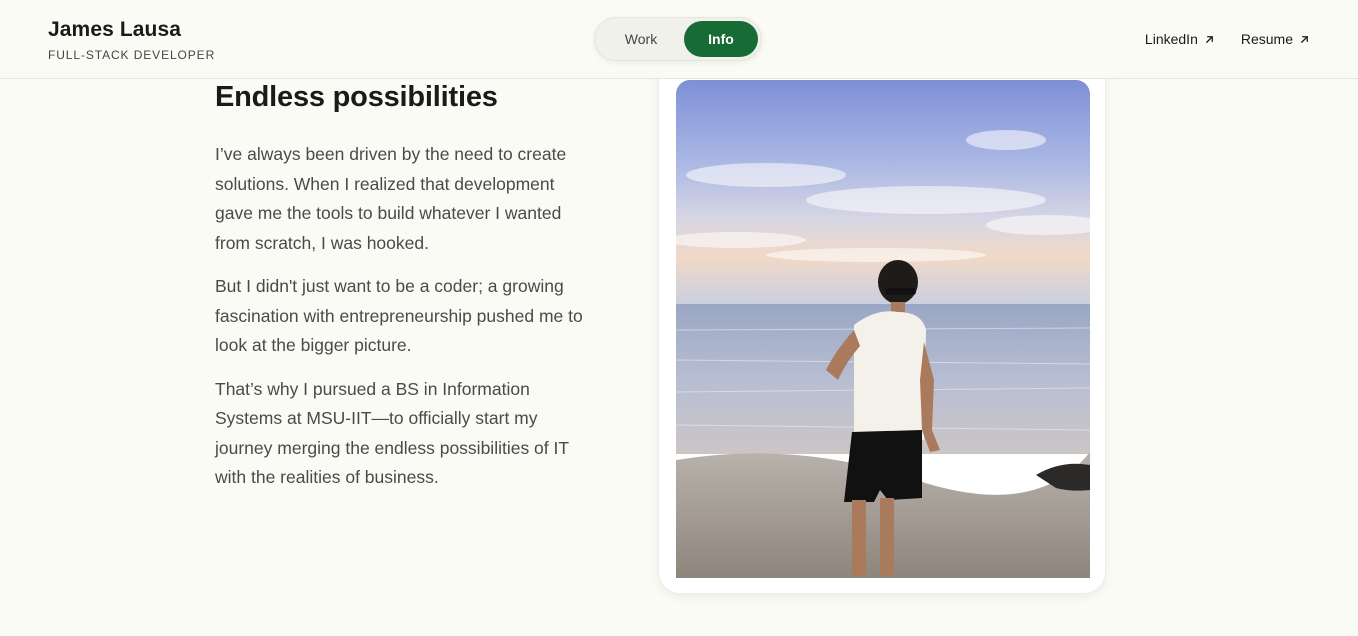  I want to click on linkedin-link: LinkedIn, so click(1180, 39).